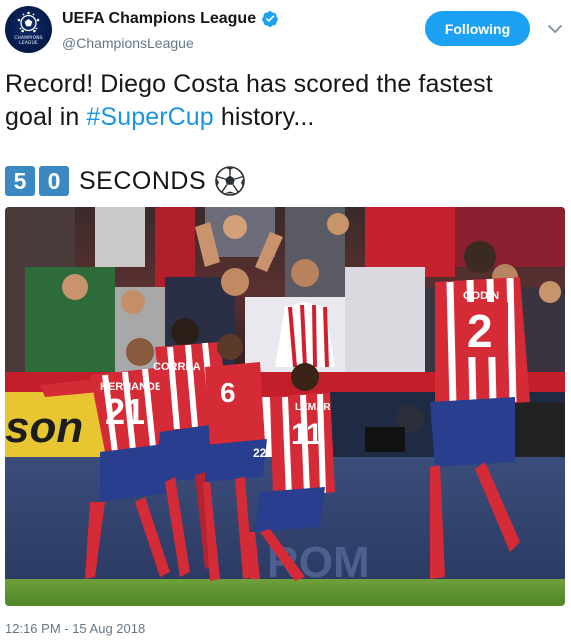 This screenshot has height=641, width=571. Describe the element at coordinates (260, 453) in the screenshot. I see `jersey-number-22: 22` at that location.